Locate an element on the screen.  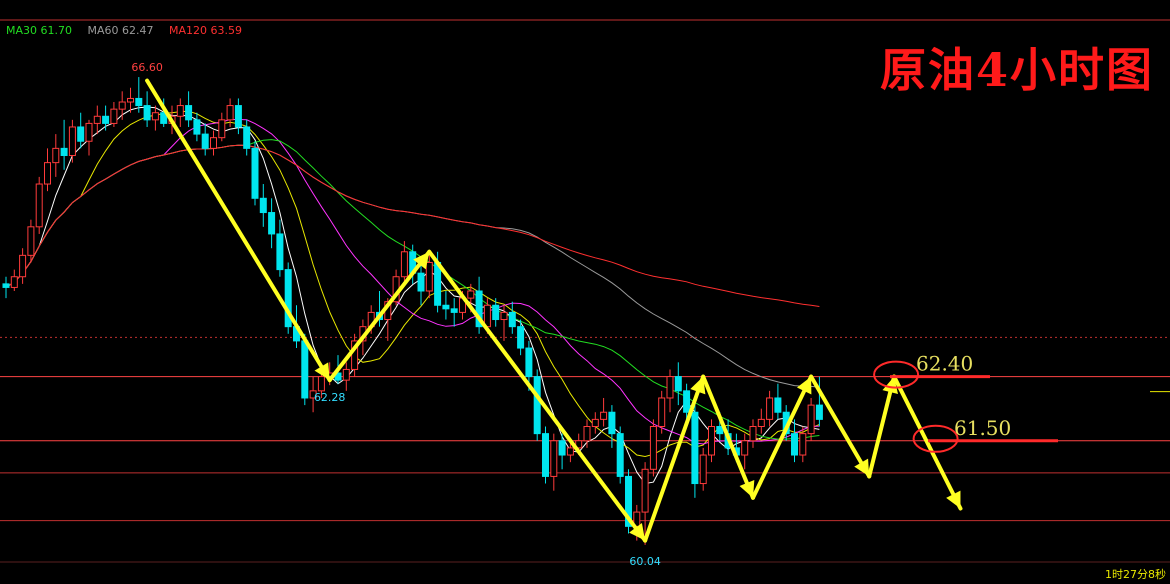
level-label: 62.40 is located at coordinates (944, 364).